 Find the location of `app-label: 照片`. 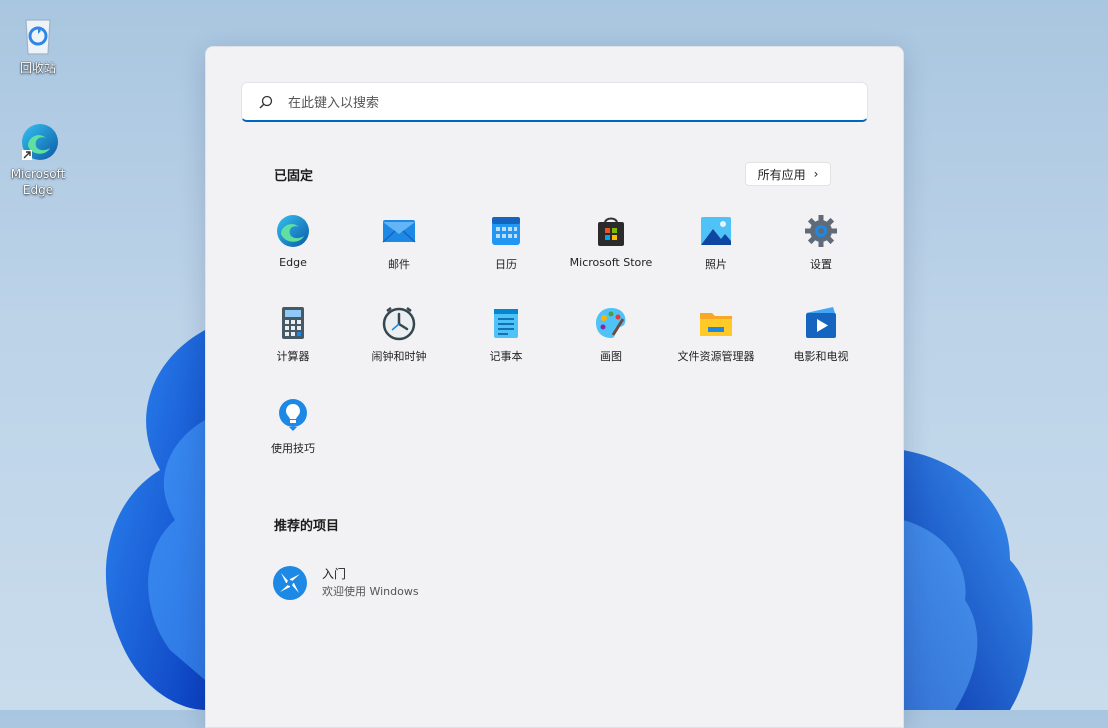

app-label: 照片 is located at coordinates (716, 264).